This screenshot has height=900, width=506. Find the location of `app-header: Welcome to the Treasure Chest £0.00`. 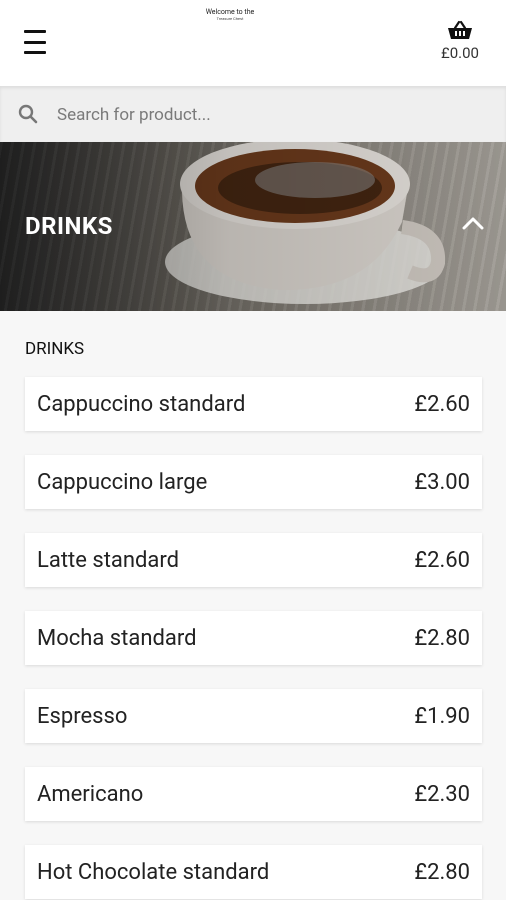

app-header: Welcome to the Treasure Chest £0.00 is located at coordinates (253, 43).